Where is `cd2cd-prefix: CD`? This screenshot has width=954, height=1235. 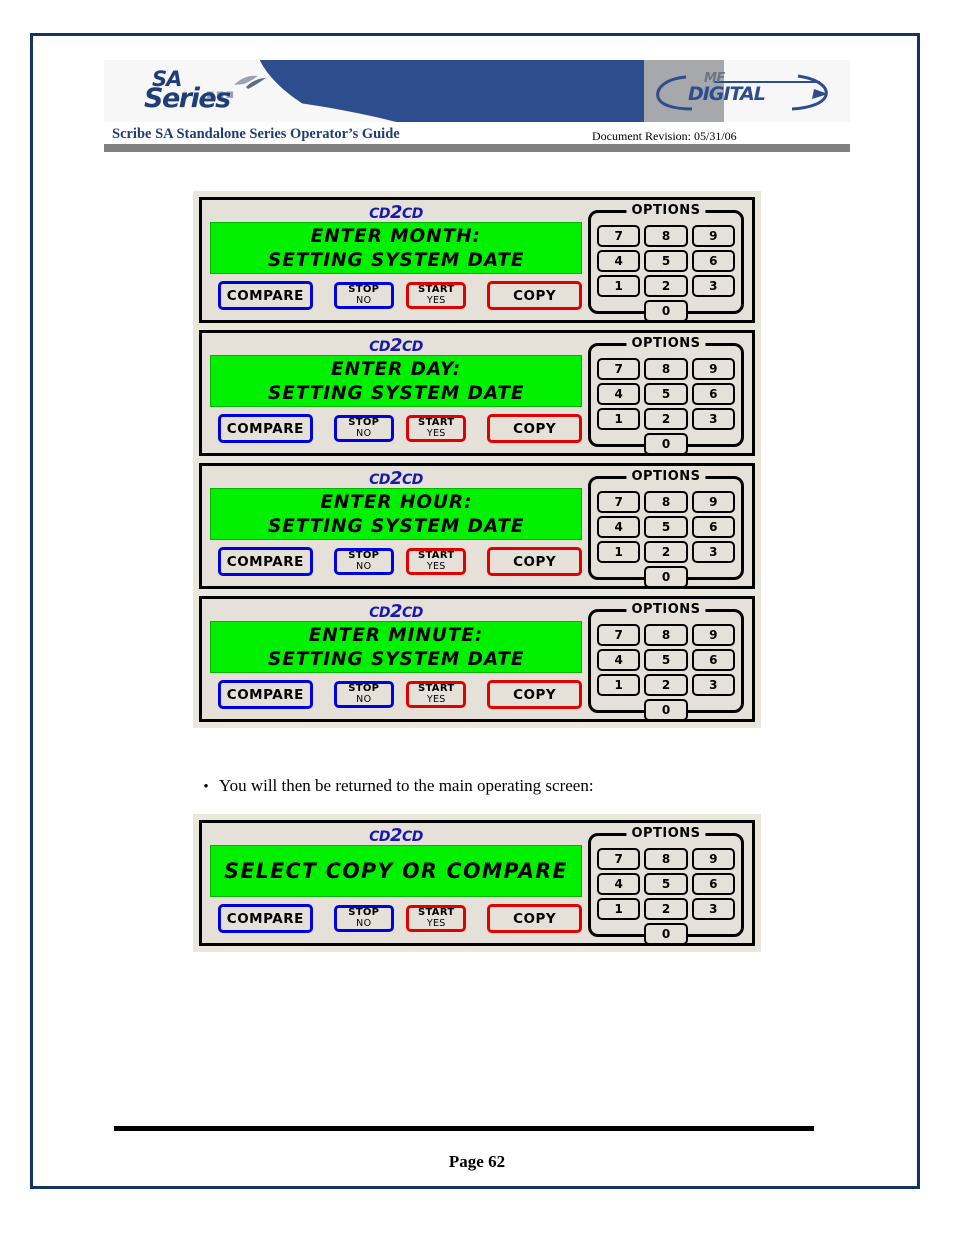
cd2cd-prefix: CD is located at coordinates (379, 480).